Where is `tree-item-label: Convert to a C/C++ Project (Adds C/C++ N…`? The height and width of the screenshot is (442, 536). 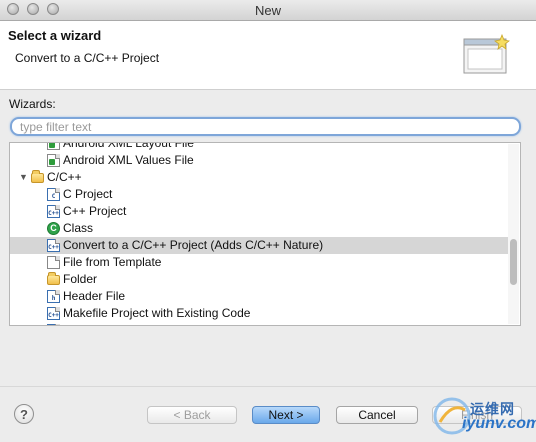 tree-item-label: Convert to a C/C++ Project (Adds C/C++ N… is located at coordinates (193, 245).